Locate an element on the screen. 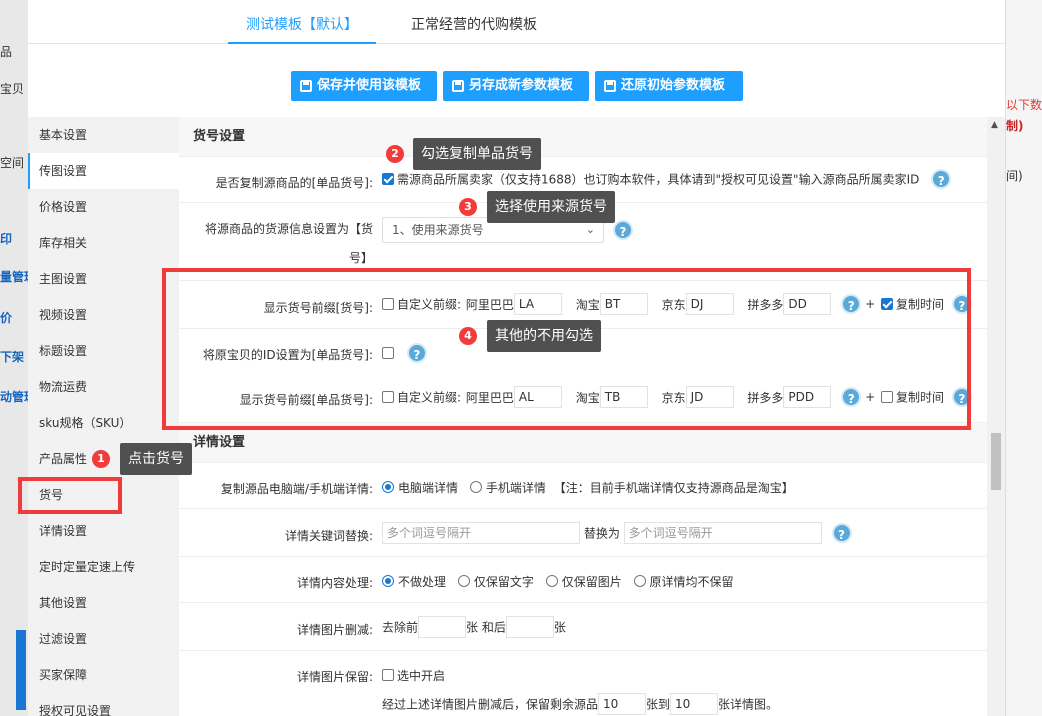  image-only-label: 仅保留图片 is located at coordinates (591, 582).